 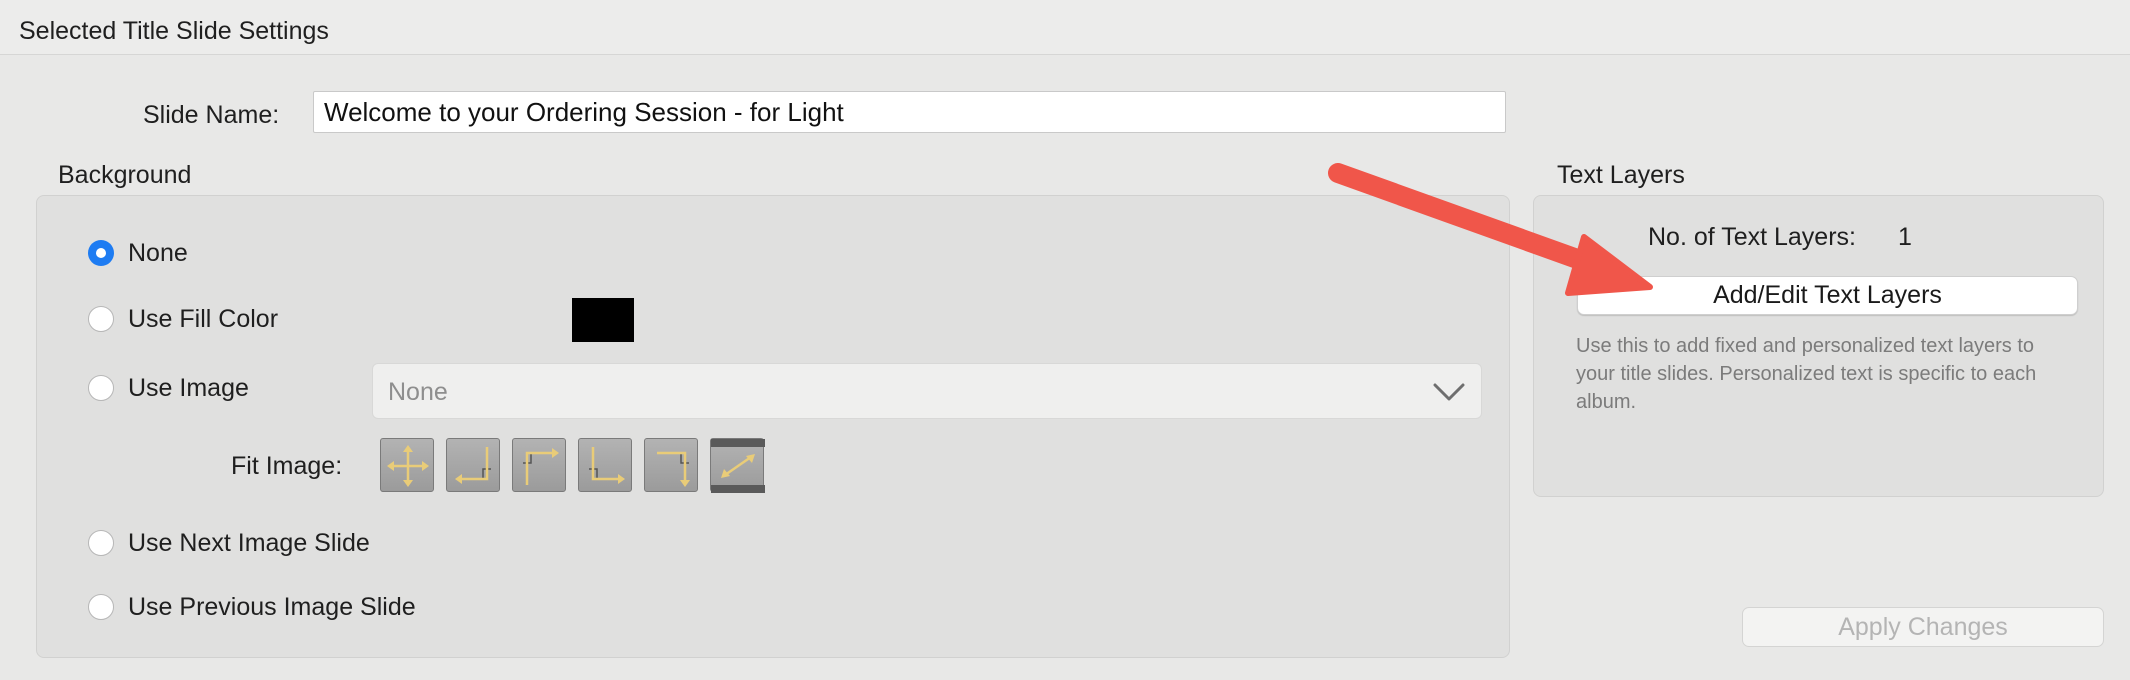 I want to click on chevron-down-icon, so click(x=1449, y=392).